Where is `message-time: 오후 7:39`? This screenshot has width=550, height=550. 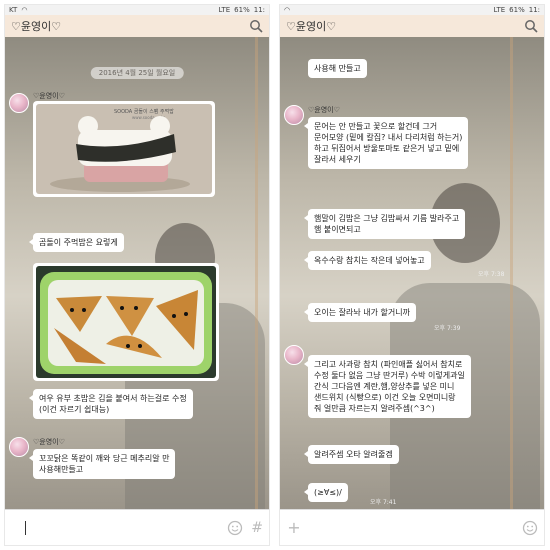
message-time: 오후 7:39 is located at coordinates (447, 328).